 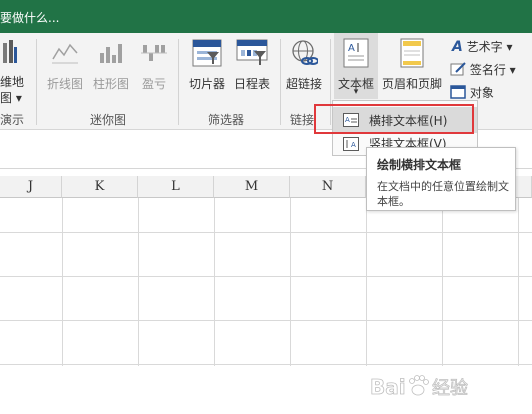 I want to click on column-header-l: L, so click(x=176, y=187).